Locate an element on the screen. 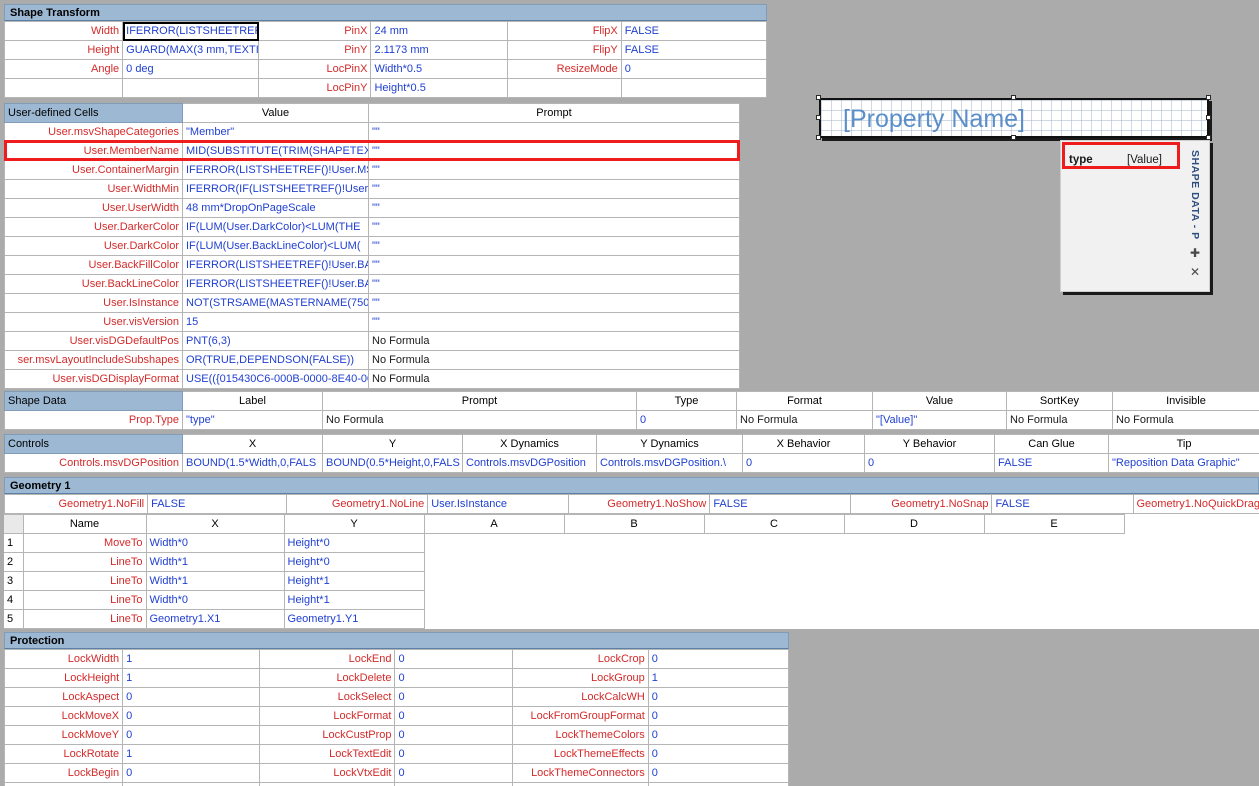  lock-value-lockgroup: 1 is located at coordinates (718, 678).